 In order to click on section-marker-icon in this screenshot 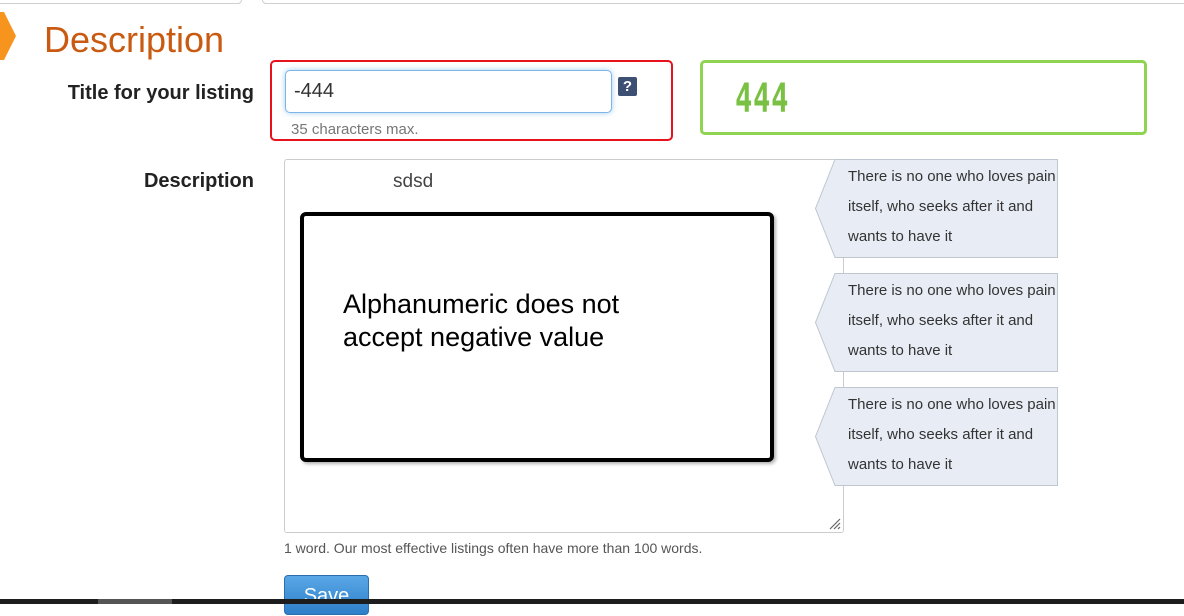, I will do `click(8, 36)`.